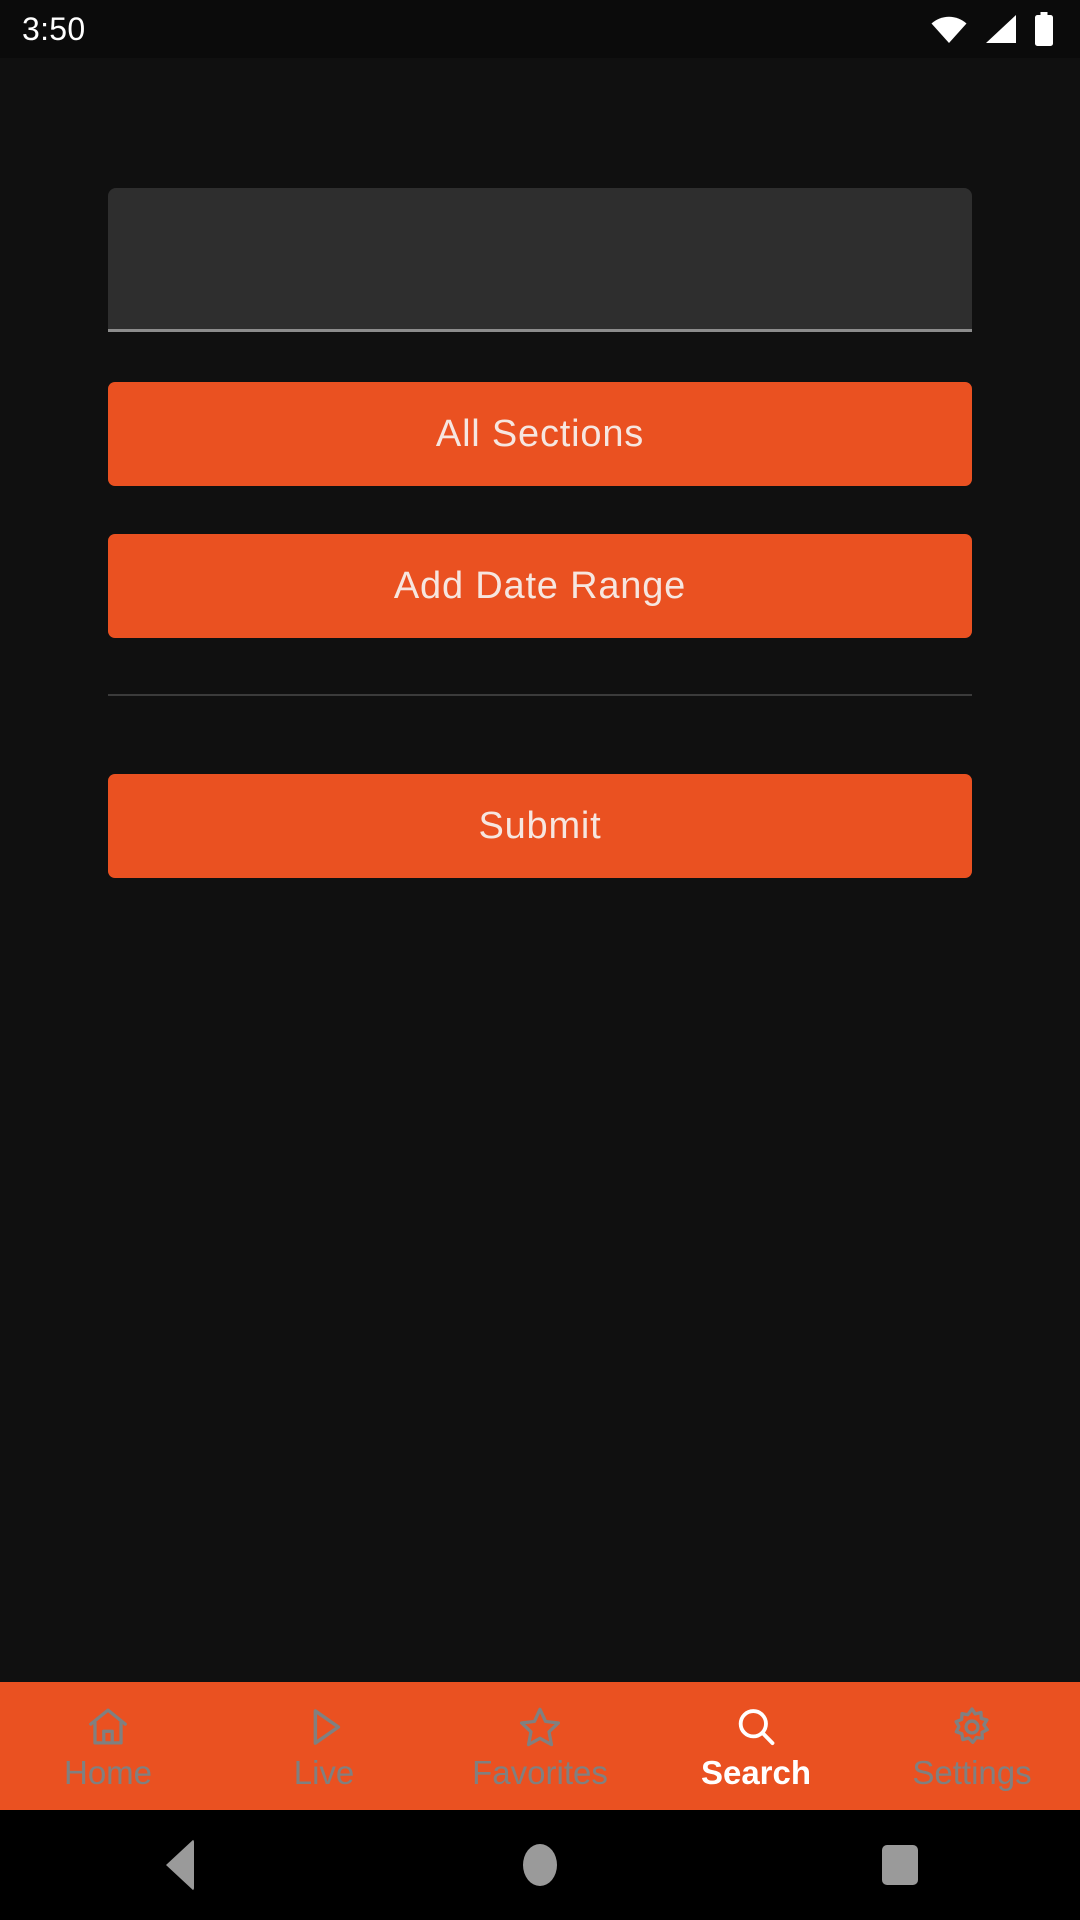 This screenshot has width=1080, height=1920. I want to click on tab-live-label: Live, so click(324, 1772).